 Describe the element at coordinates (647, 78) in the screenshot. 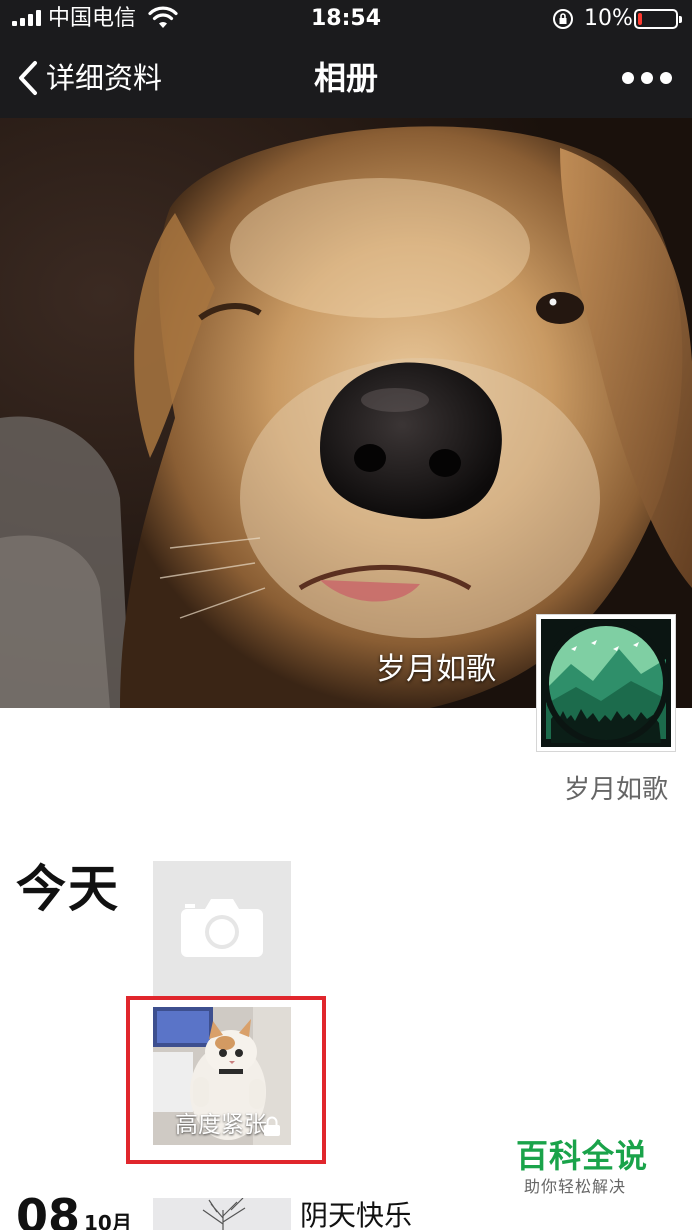

I see `more-button` at that location.